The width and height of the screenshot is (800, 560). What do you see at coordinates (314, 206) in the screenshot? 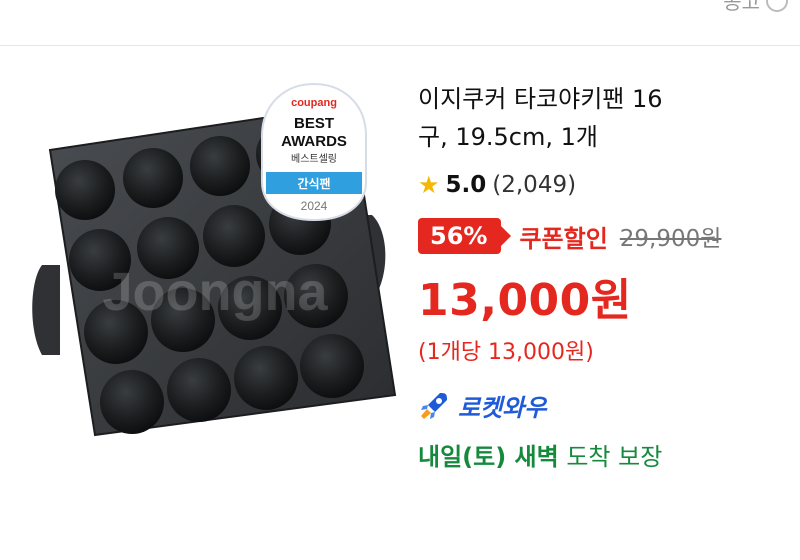
I see `badge-year: 2024` at bounding box center [314, 206].